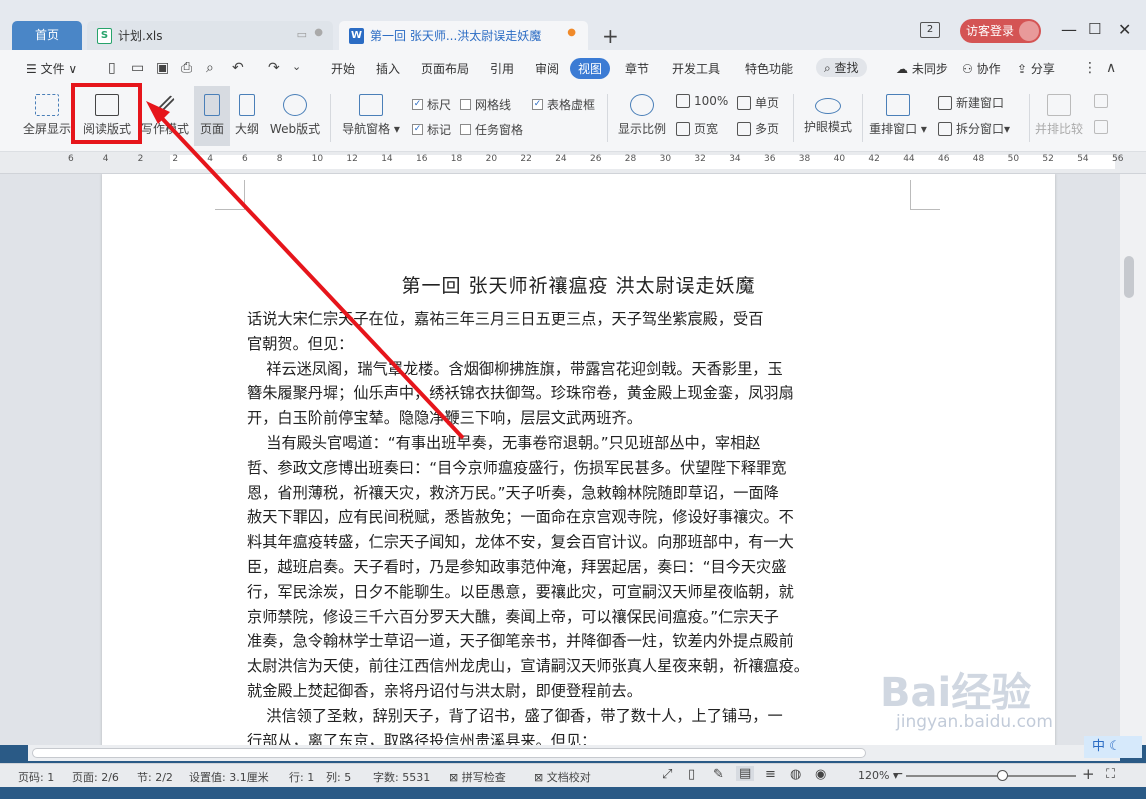  I want to click on search-box: ⌕ 查找, so click(841, 67).